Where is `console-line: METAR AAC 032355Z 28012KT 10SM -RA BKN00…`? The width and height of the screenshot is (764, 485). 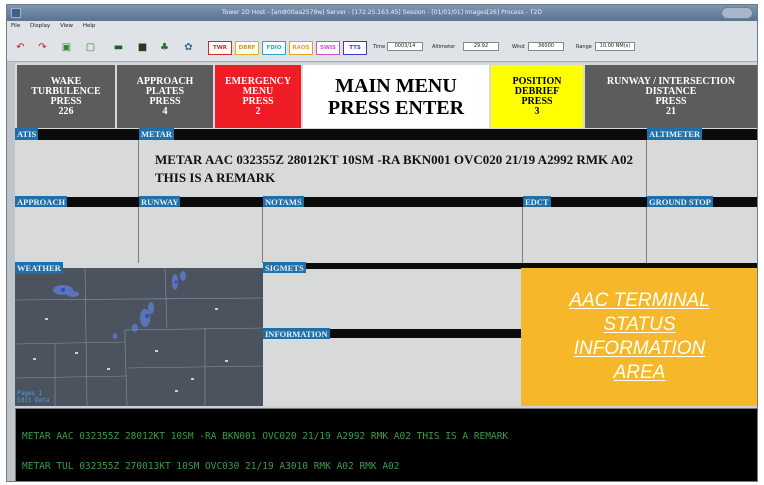
console-line: METAR AAC 032355Z 28012KT 10SM -RA BKN00… is located at coordinates (265, 436).